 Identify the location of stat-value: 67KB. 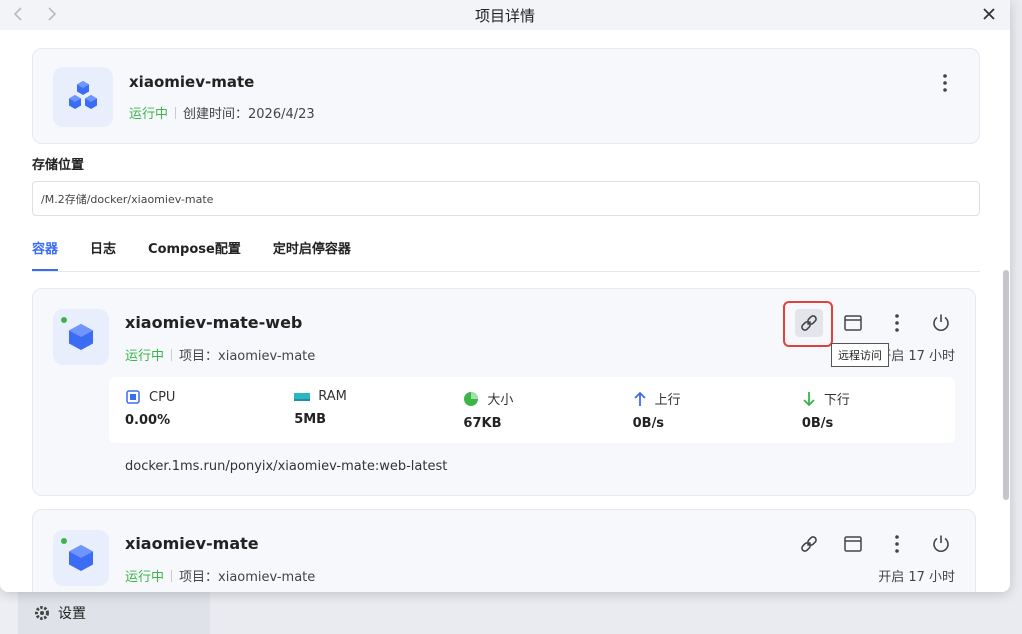
(482, 423).